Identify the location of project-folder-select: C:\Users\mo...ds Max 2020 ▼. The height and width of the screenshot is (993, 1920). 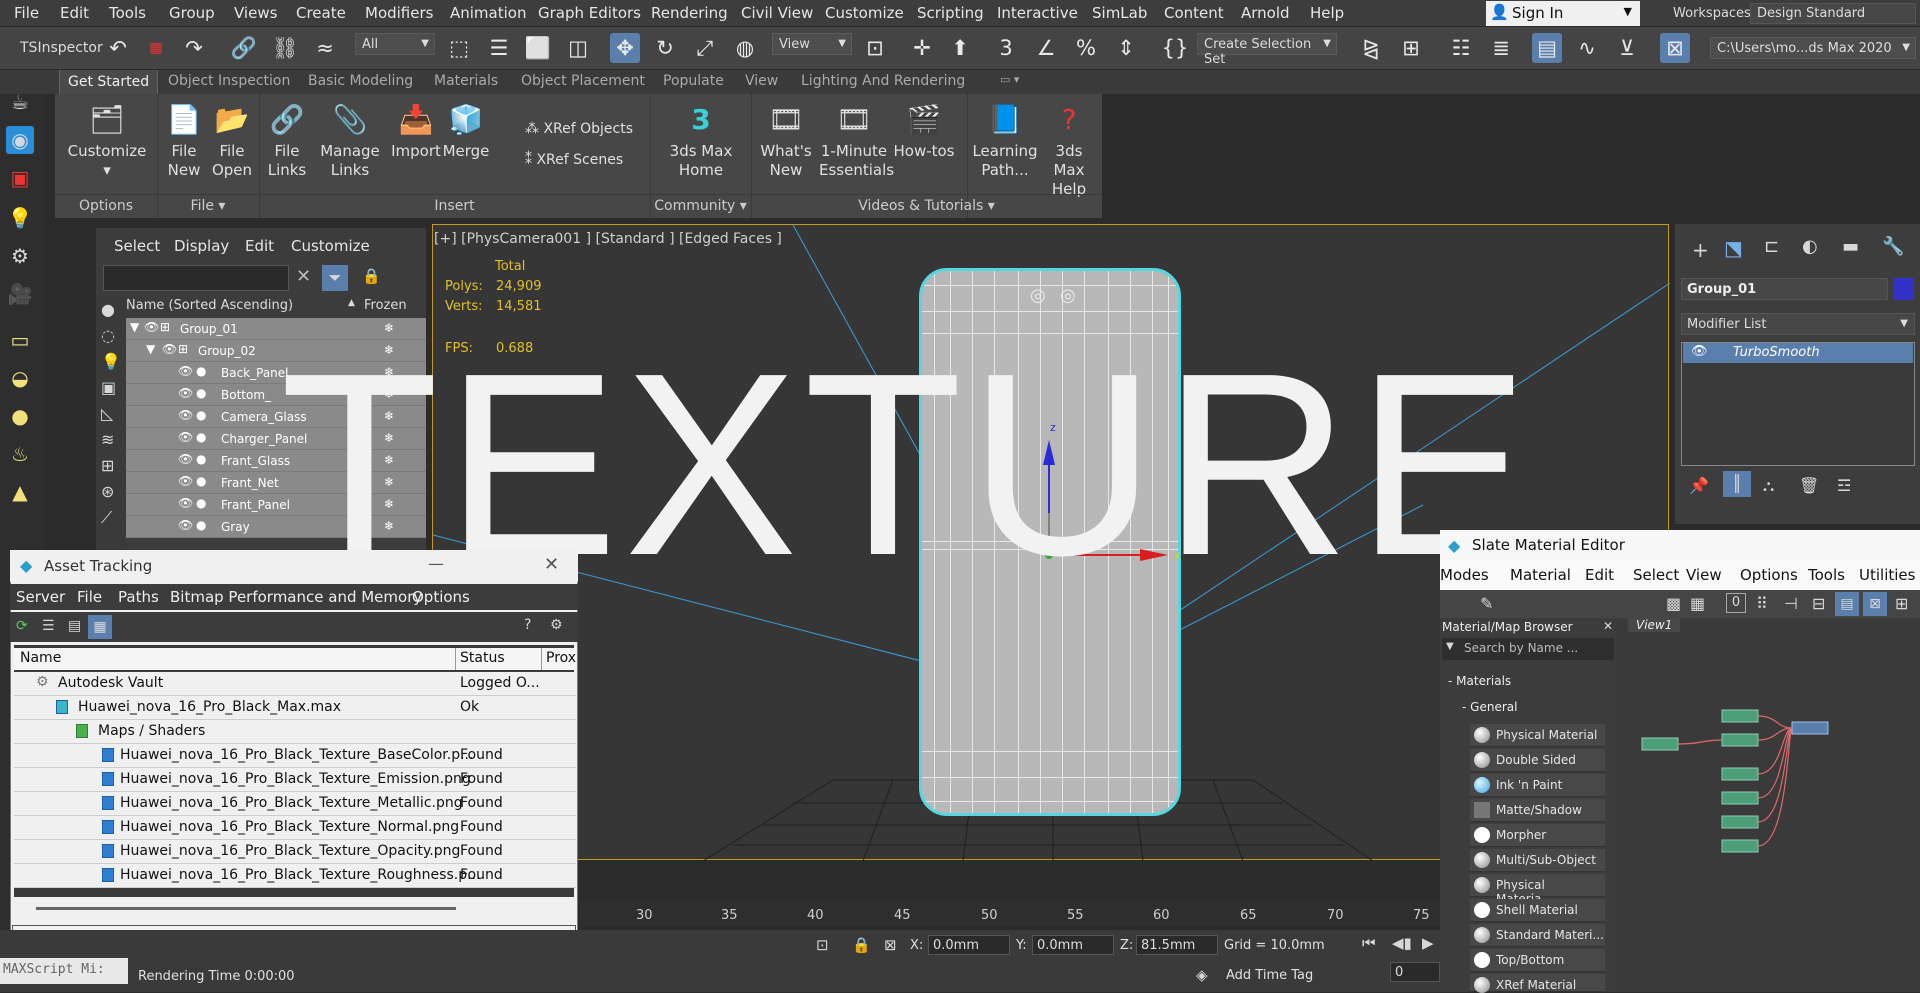
(1813, 48).